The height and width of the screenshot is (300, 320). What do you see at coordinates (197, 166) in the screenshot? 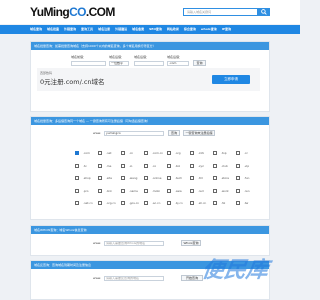
I see `tld-checkbox: .xyz` at bounding box center [197, 166].